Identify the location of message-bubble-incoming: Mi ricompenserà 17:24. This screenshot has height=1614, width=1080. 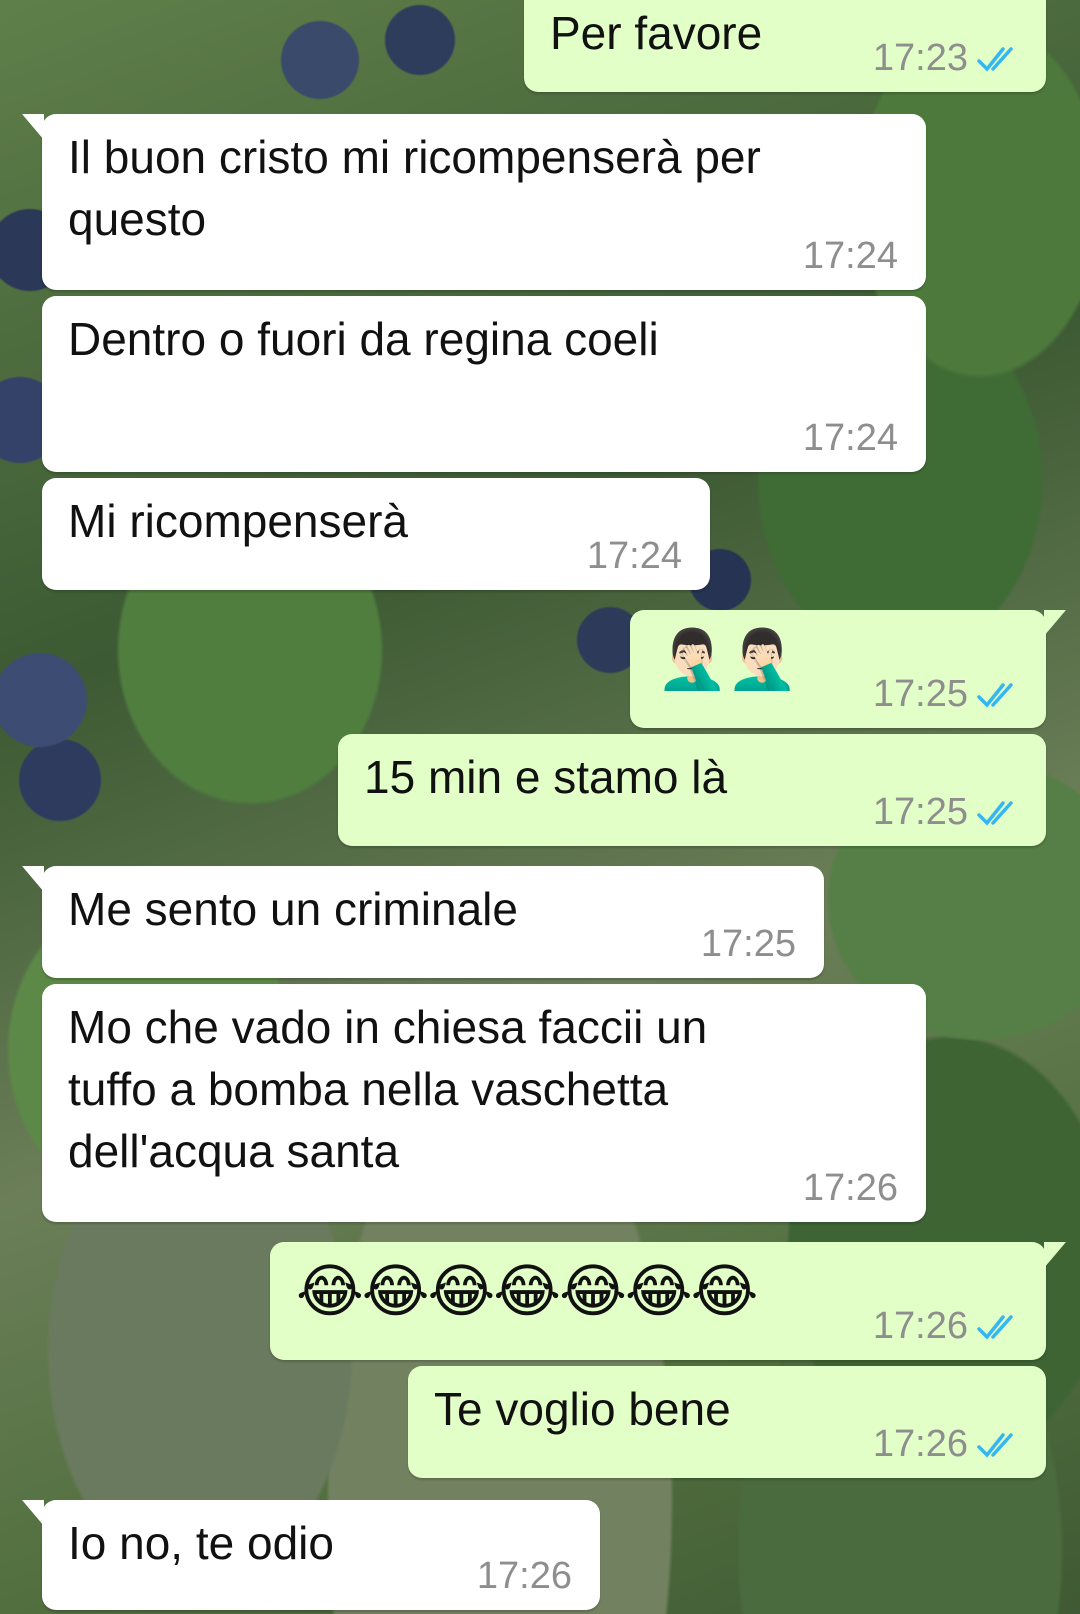
(376, 534).